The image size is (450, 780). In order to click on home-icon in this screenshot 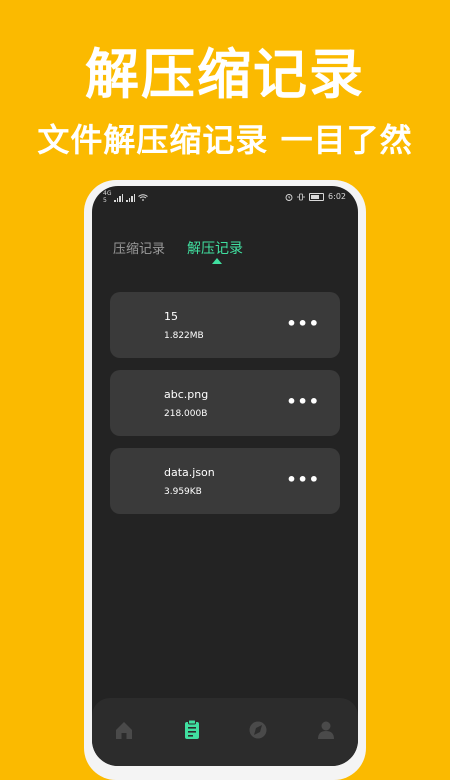, I will do `click(124, 730)`.